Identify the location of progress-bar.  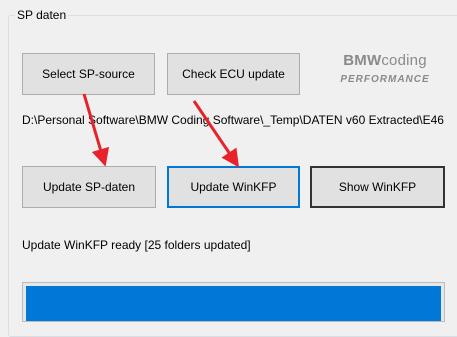
(233, 302).